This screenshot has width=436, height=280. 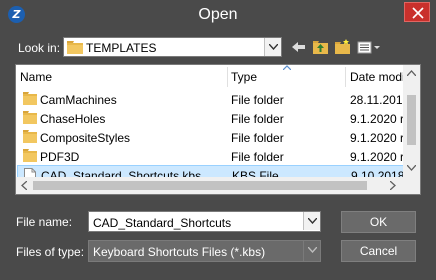 I want to click on list-item: CamMachines File folder 28.11.2019, so click(x=213, y=99).